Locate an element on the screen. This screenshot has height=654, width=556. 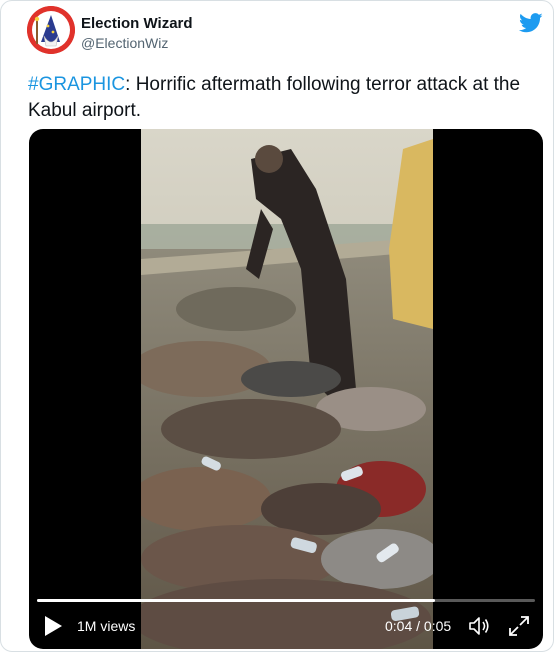
wizard-avatar-icon is located at coordinates (51, 30).